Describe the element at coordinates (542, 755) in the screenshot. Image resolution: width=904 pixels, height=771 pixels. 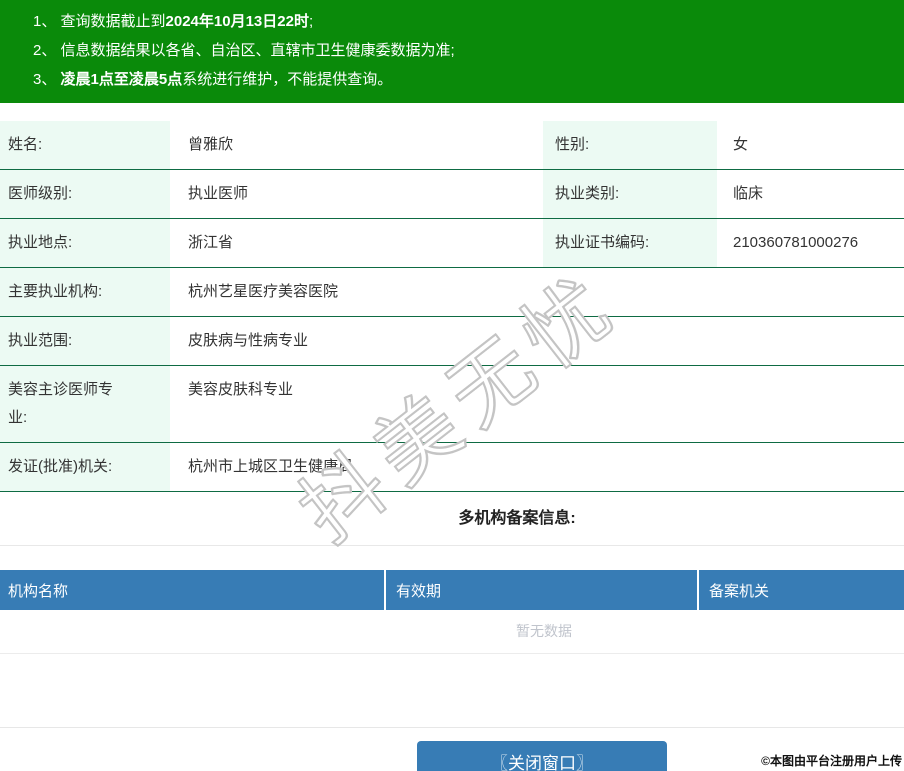
I see `close-window-button: 〖关闭窗口〗` at that location.